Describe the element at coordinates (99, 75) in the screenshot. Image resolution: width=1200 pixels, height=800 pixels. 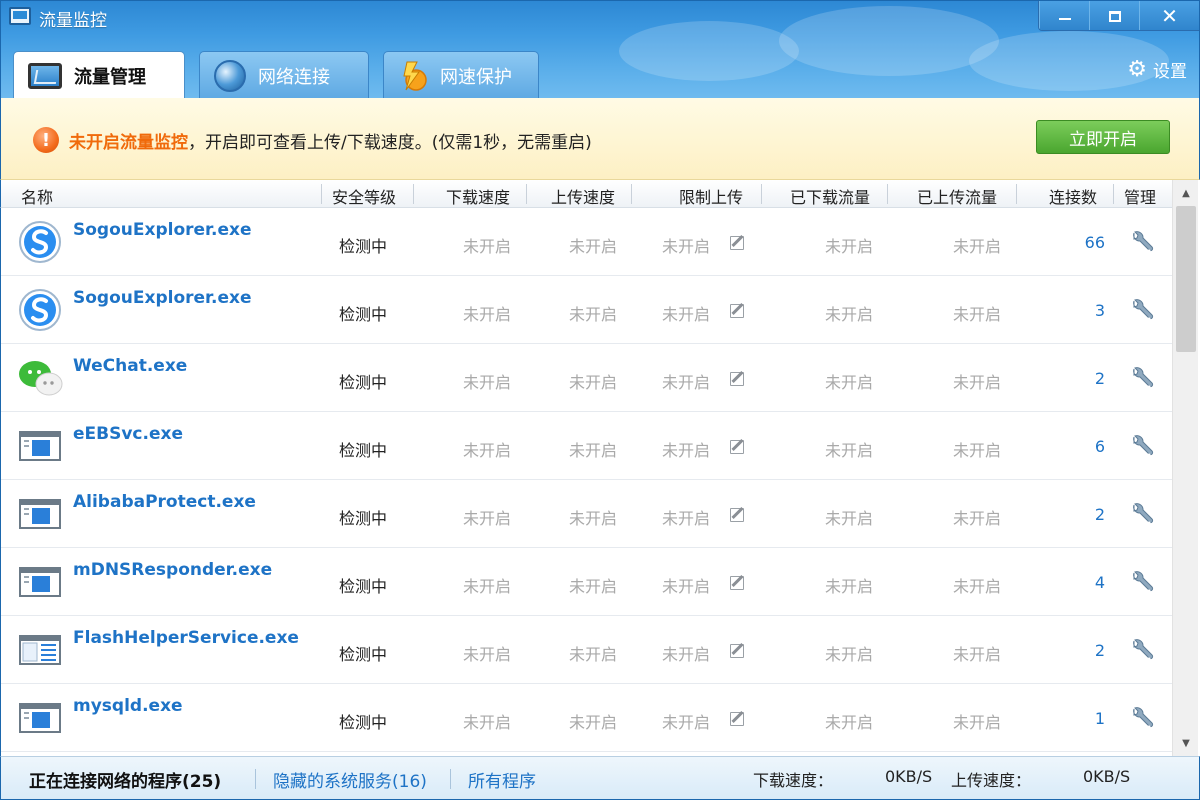
I see `tab-traffic-management: 流量管理` at that location.